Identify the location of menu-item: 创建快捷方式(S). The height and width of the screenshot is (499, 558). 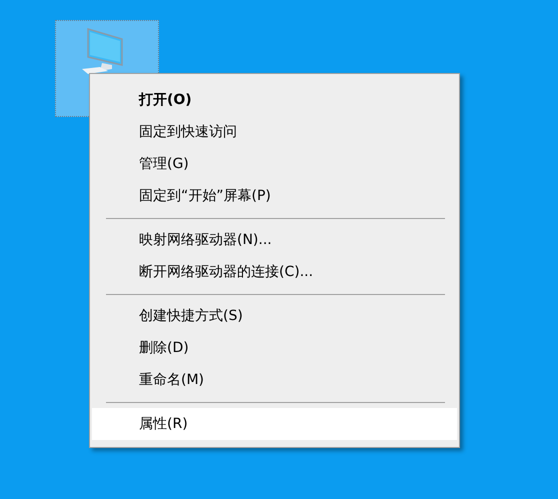
(274, 316).